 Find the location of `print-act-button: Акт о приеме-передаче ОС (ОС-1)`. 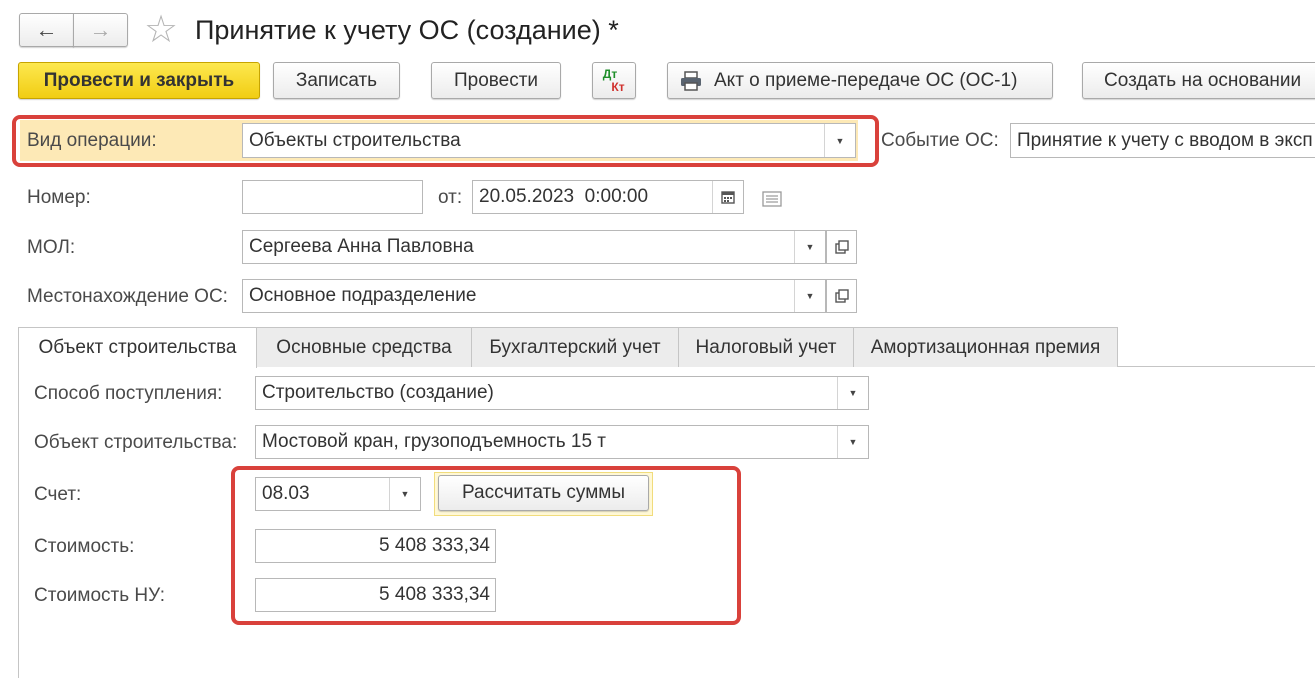

print-act-button: Акт о приеме-передаче ОС (ОС-1) is located at coordinates (860, 80).